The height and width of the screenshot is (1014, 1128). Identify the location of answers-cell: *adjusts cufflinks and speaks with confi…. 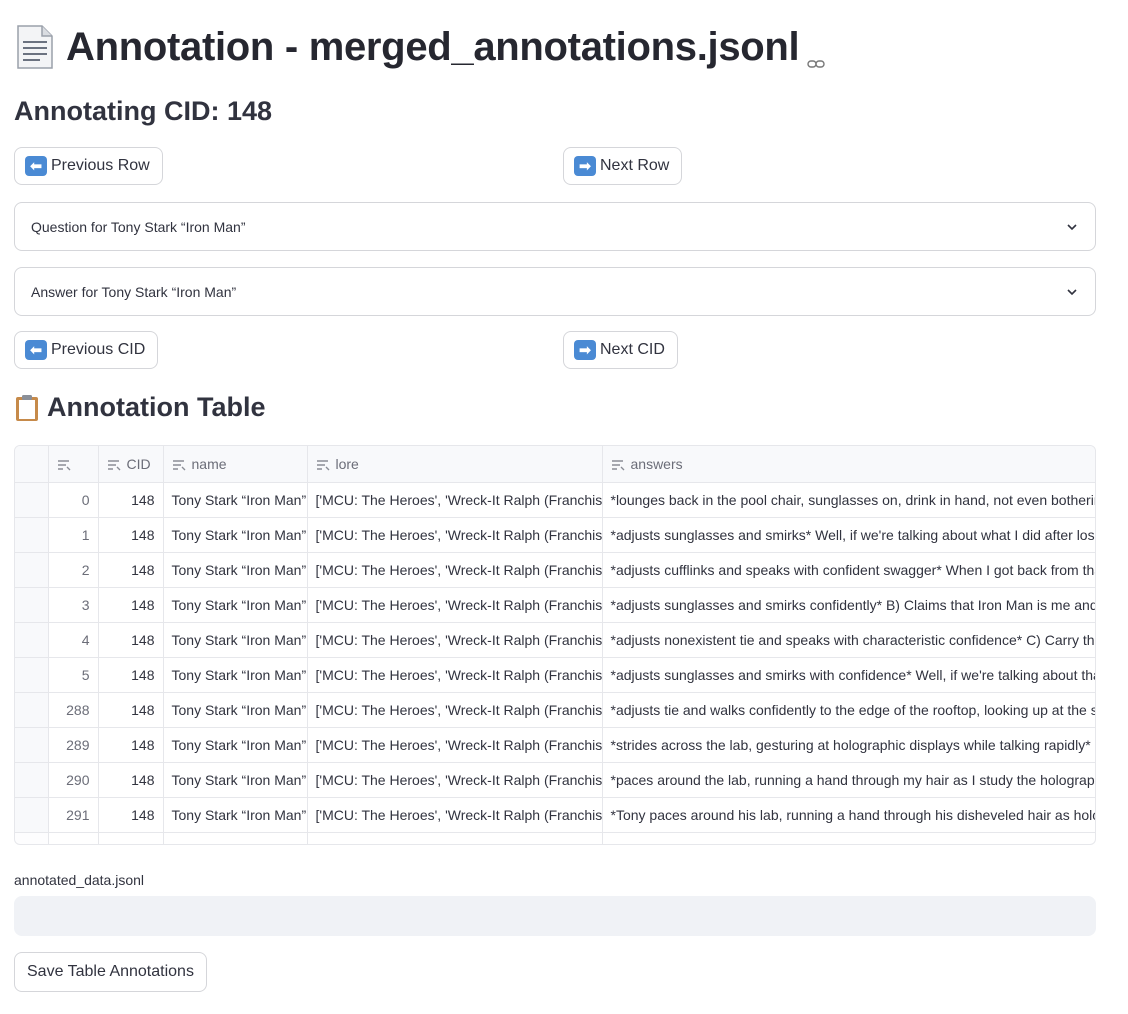
(848, 570).